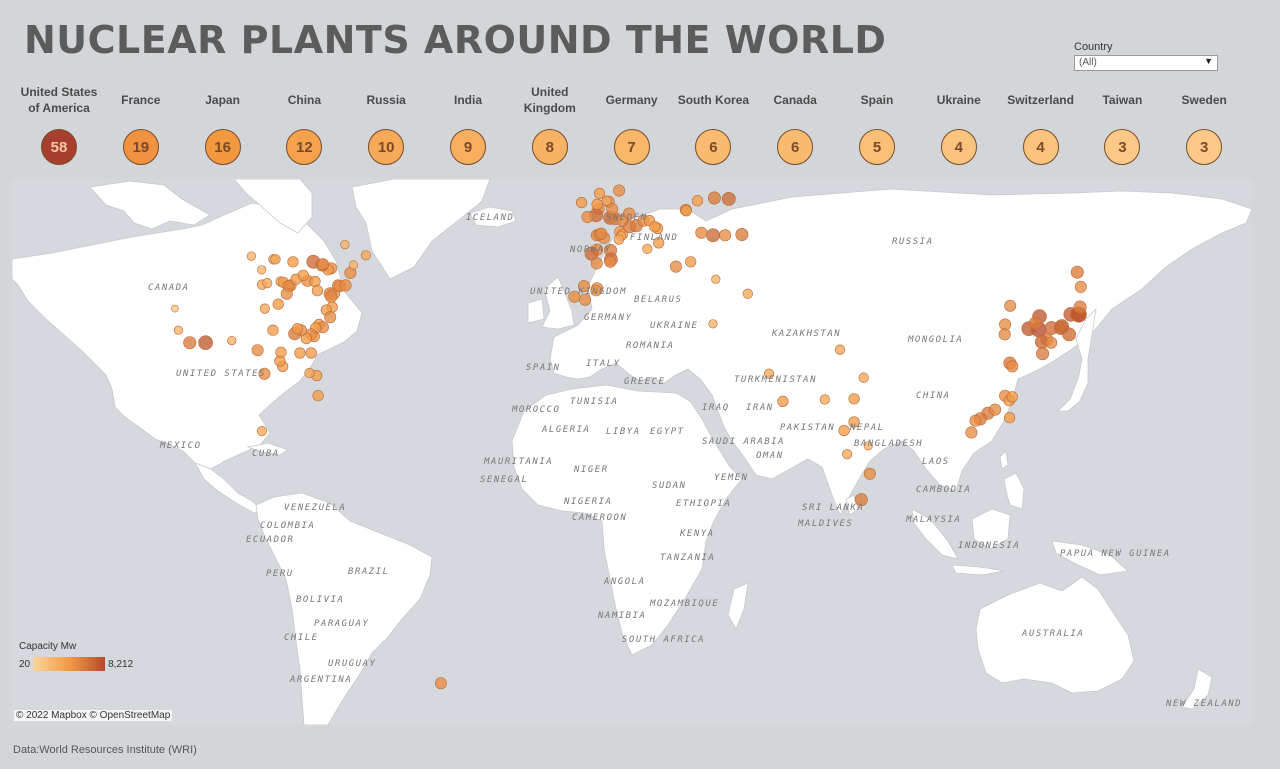 Image resolution: width=1280 pixels, height=769 pixels. What do you see at coordinates (632, 127) in the screenshot?
I see `country-item: Germany 7` at bounding box center [632, 127].